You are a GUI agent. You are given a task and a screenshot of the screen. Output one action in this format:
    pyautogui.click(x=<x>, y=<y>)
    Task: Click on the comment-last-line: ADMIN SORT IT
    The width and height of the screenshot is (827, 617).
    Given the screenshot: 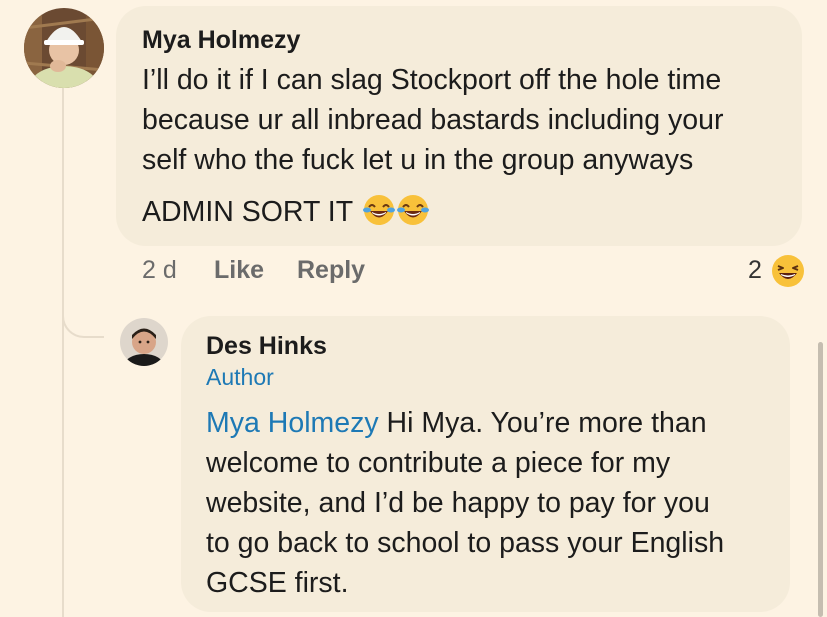 What is the action you would take?
    pyautogui.click(x=285, y=212)
    